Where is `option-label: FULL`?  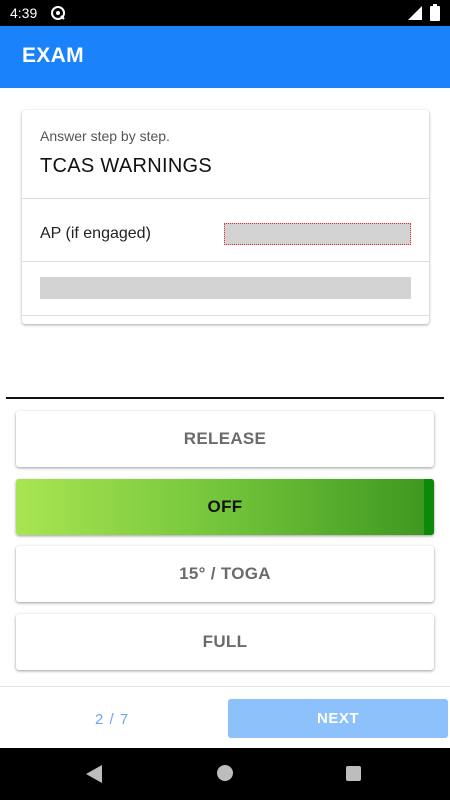
option-label: FULL is located at coordinates (225, 641).